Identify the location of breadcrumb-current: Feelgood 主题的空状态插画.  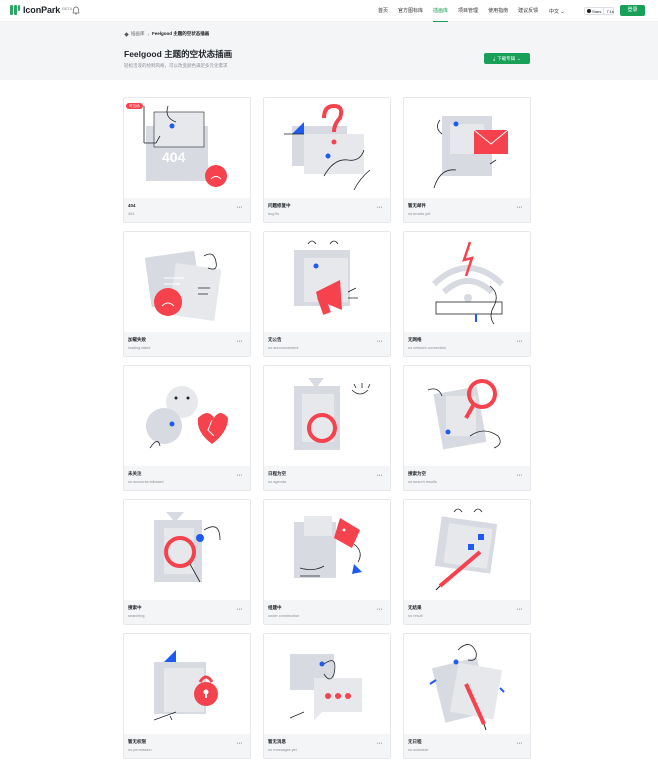
(181, 33).